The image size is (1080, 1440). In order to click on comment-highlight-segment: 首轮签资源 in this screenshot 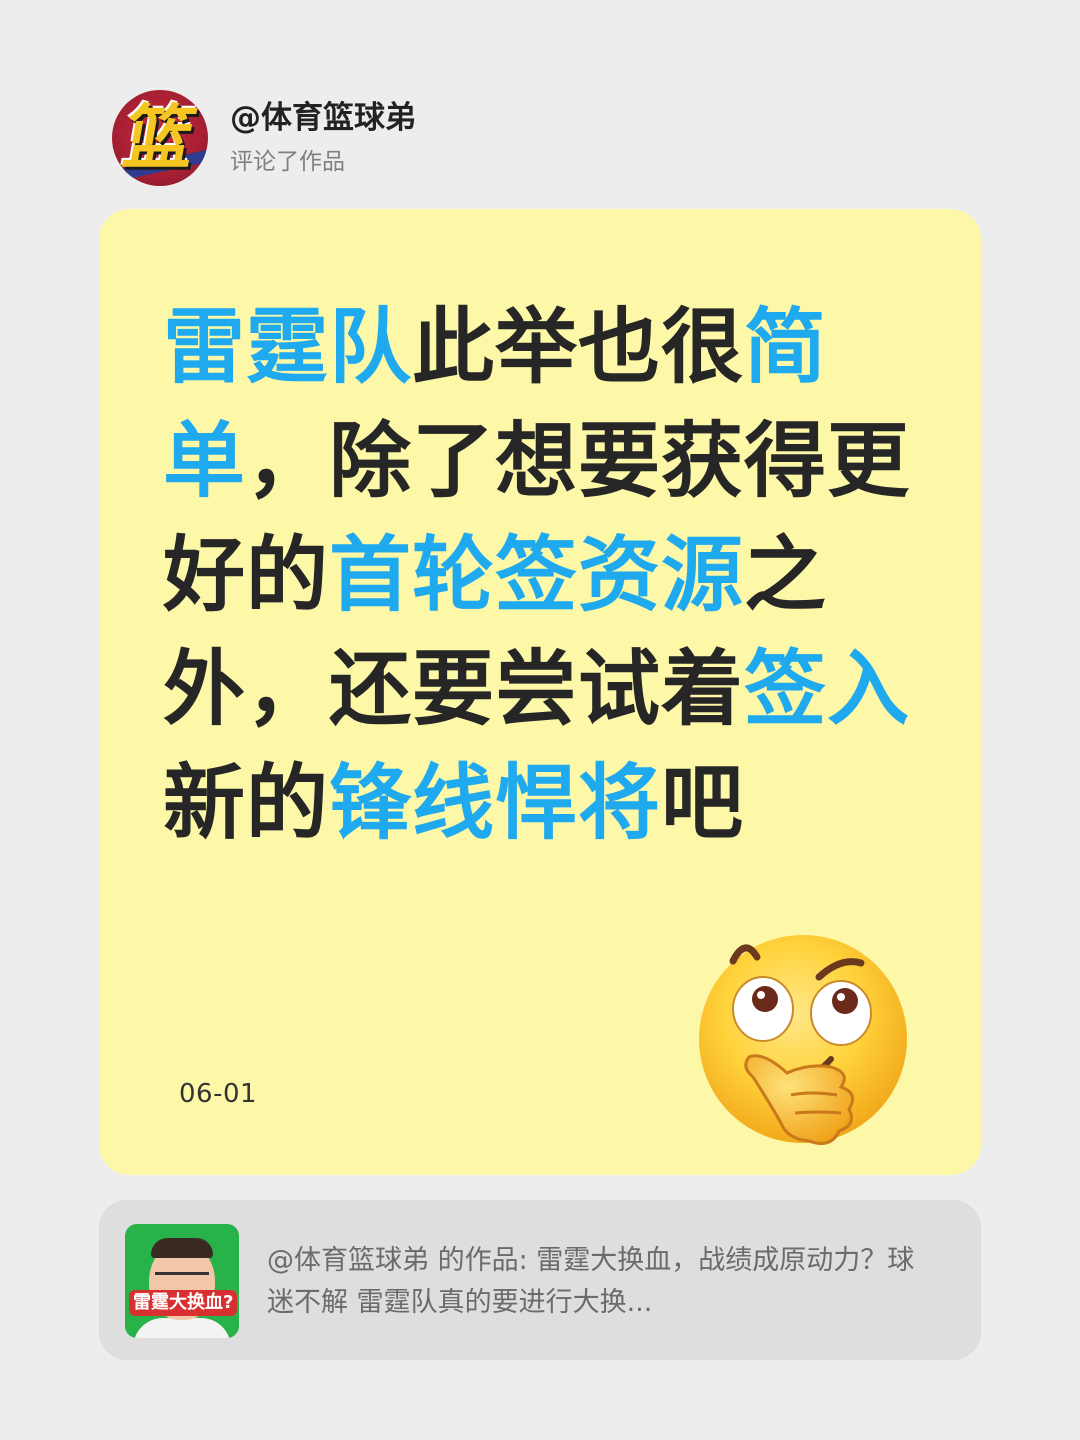, I will do `click(537, 575)`.